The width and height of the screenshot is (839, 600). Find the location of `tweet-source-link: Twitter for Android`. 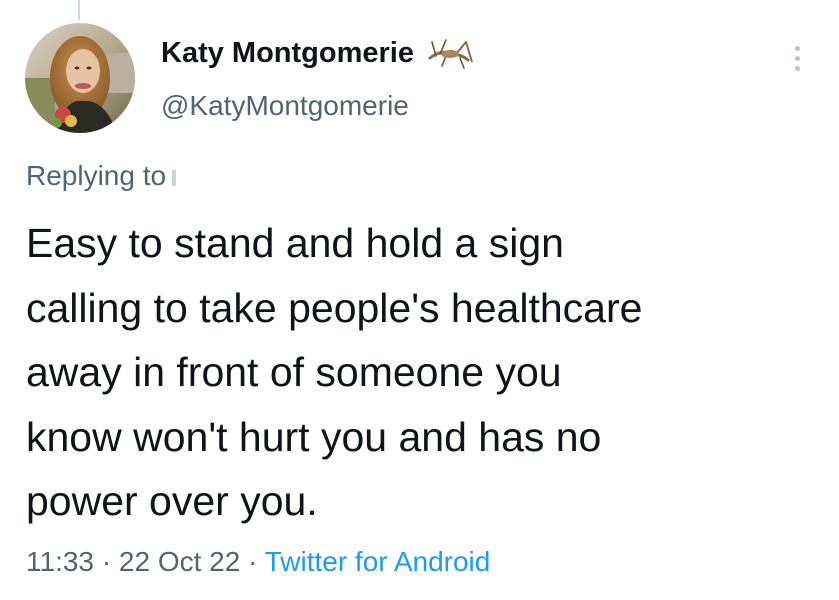

tweet-source-link: Twitter for Android is located at coordinates (378, 561).